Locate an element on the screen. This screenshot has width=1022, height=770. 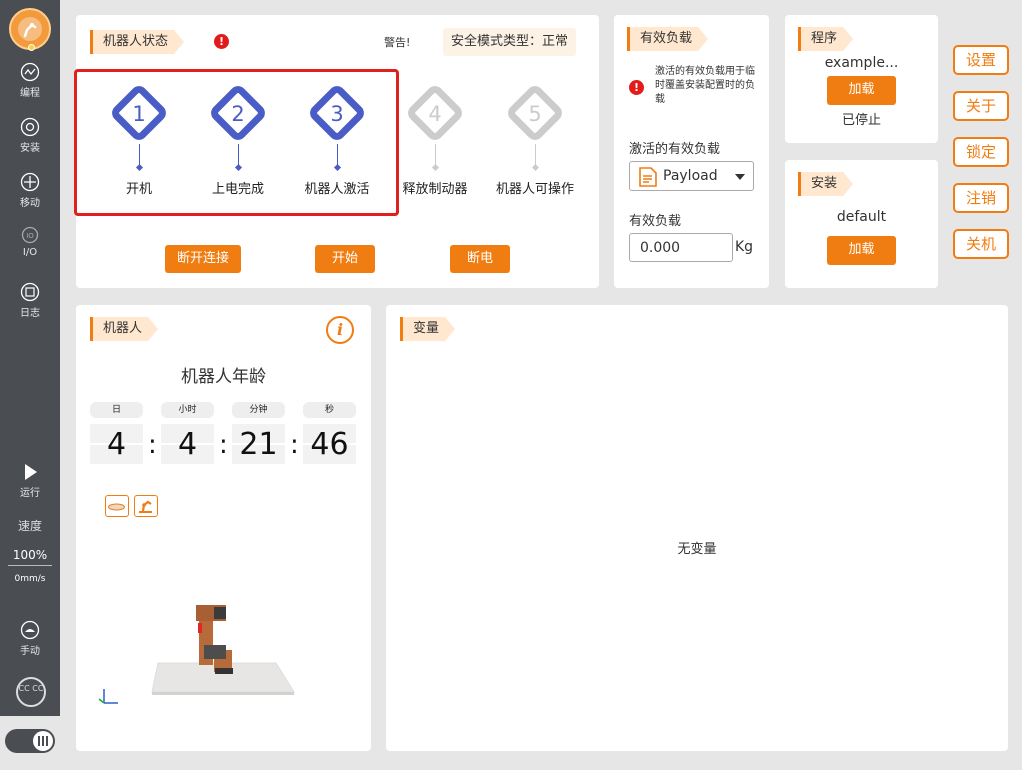
power-off-button: 断电 is located at coordinates (480, 259).